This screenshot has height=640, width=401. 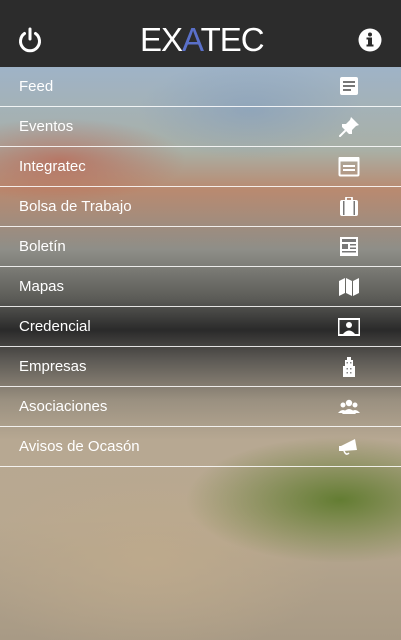 What do you see at coordinates (349, 206) in the screenshot?
I see `briefcase-icon` at bounding box center [349, 206].